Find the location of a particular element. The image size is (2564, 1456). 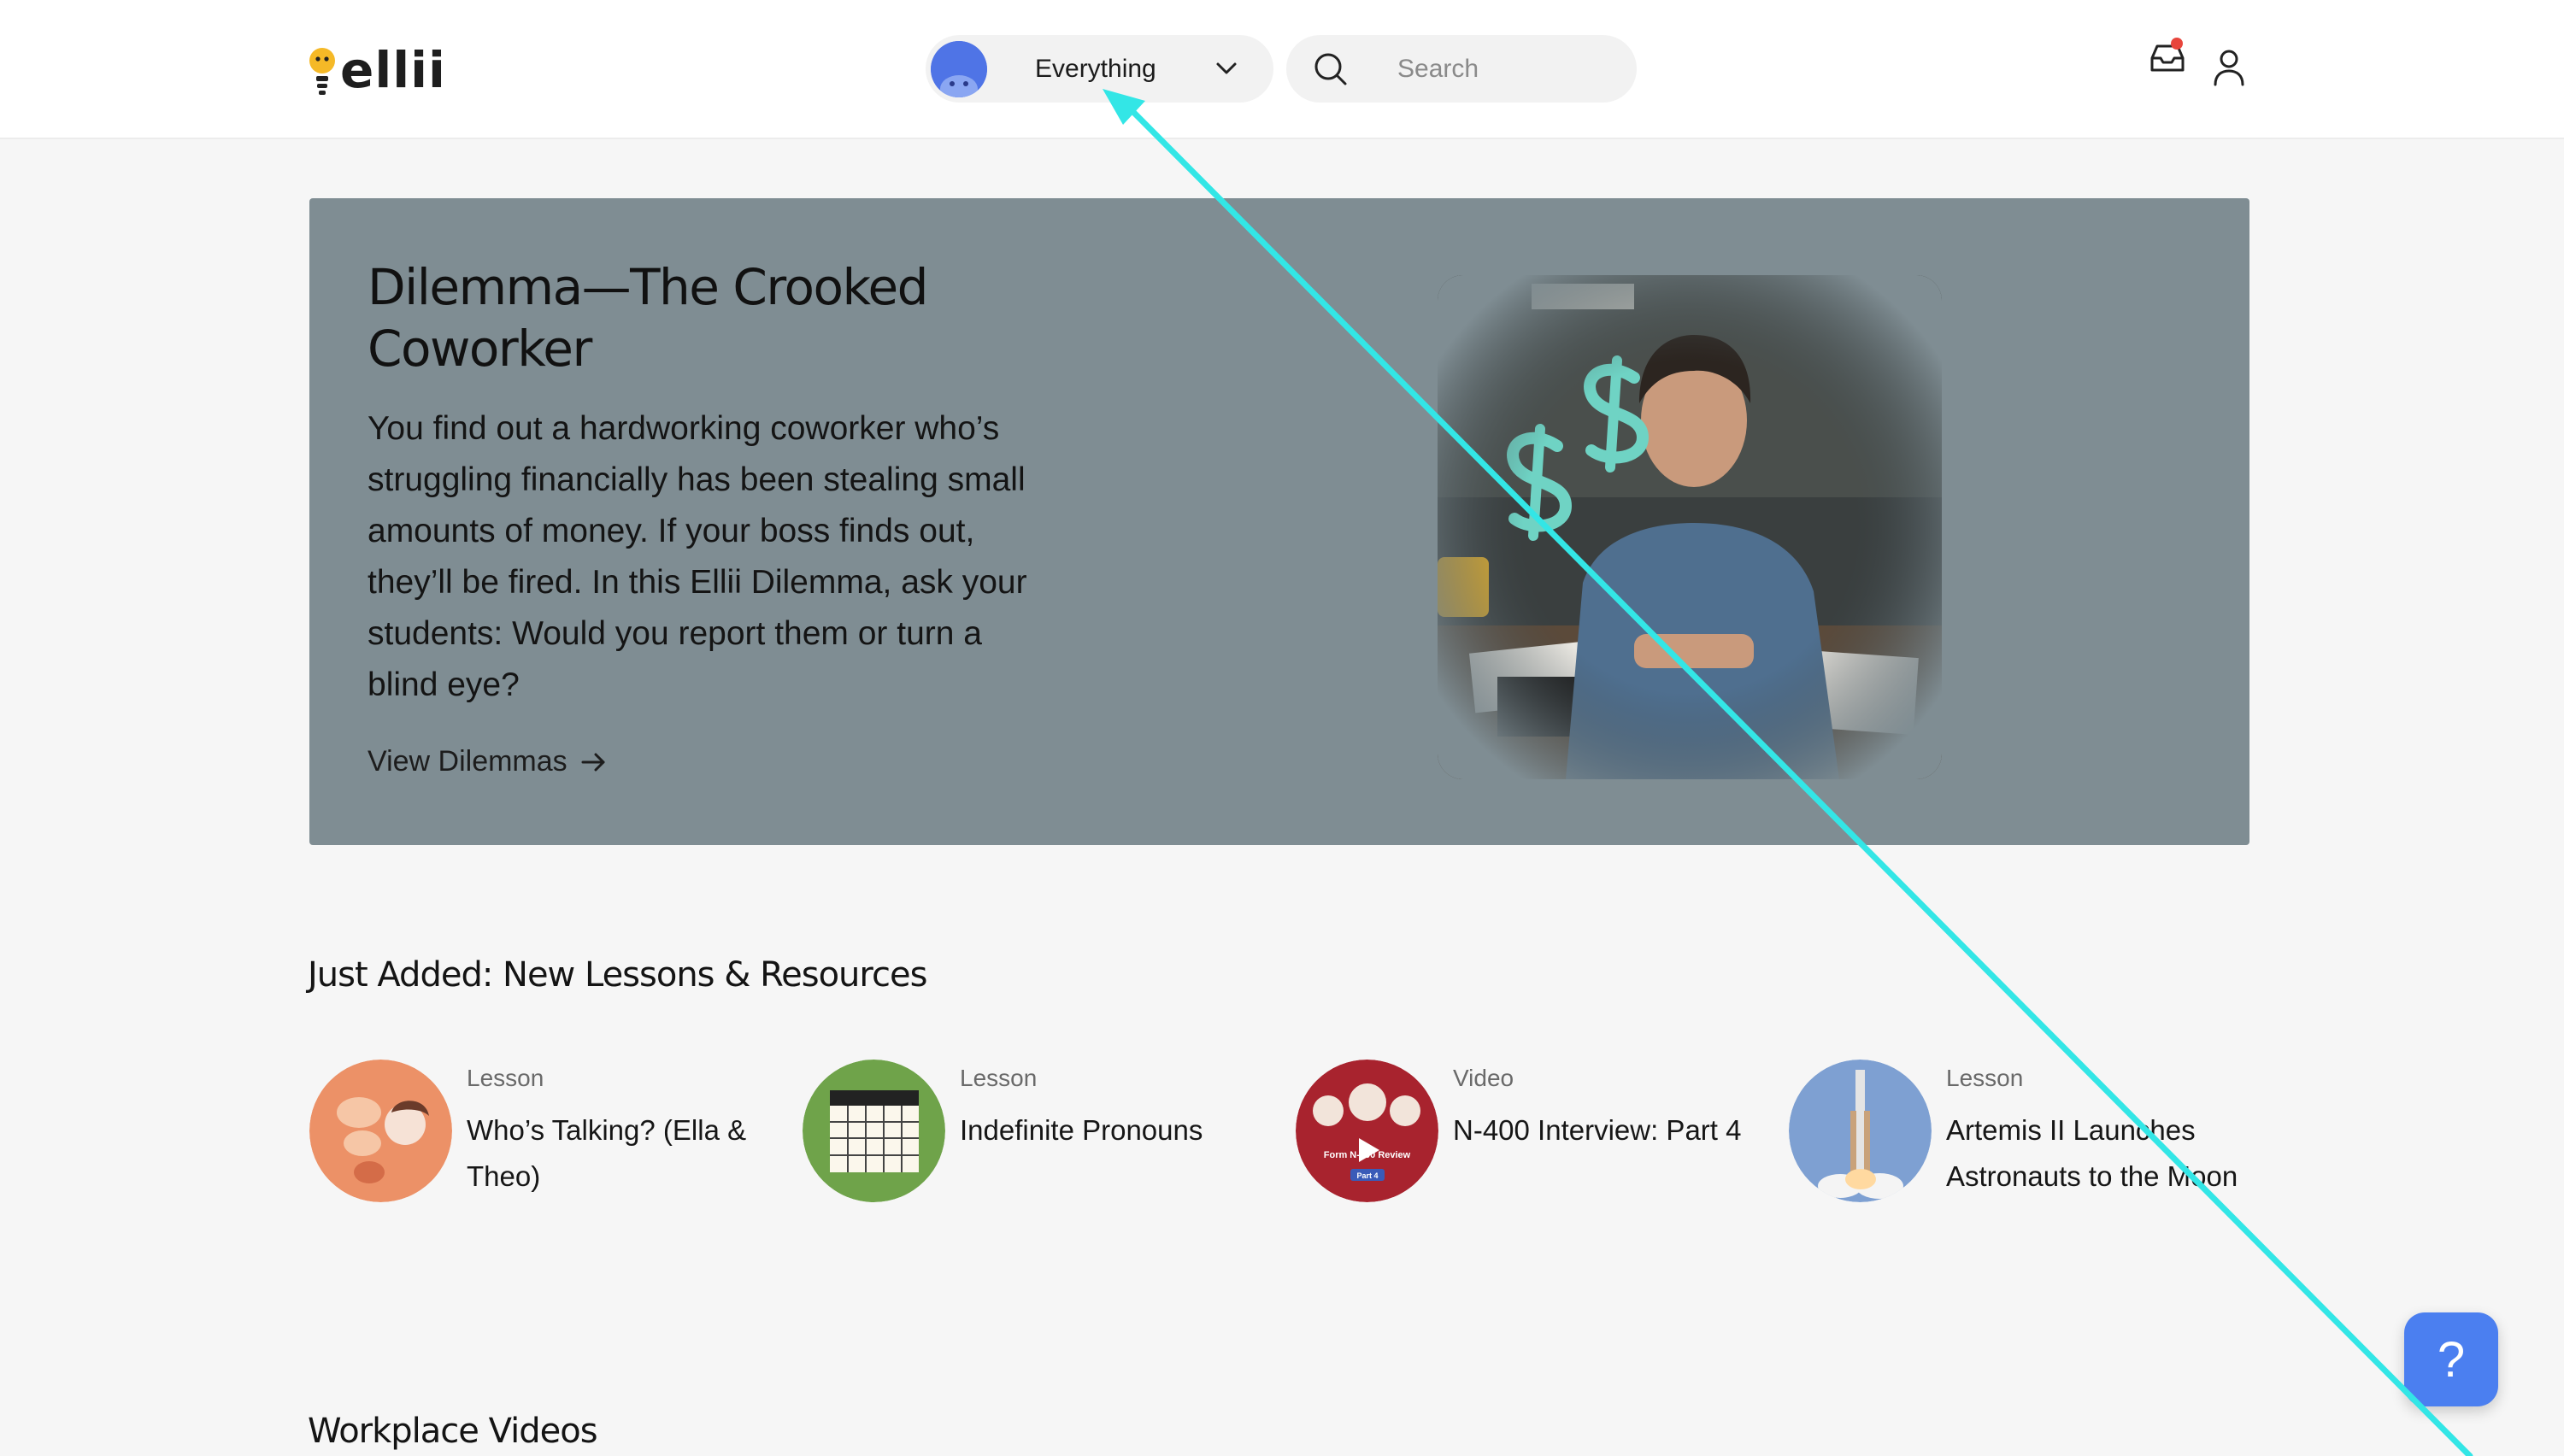

view-dilemmas-link: View Dilemmas is located at coordinates (488, 762).